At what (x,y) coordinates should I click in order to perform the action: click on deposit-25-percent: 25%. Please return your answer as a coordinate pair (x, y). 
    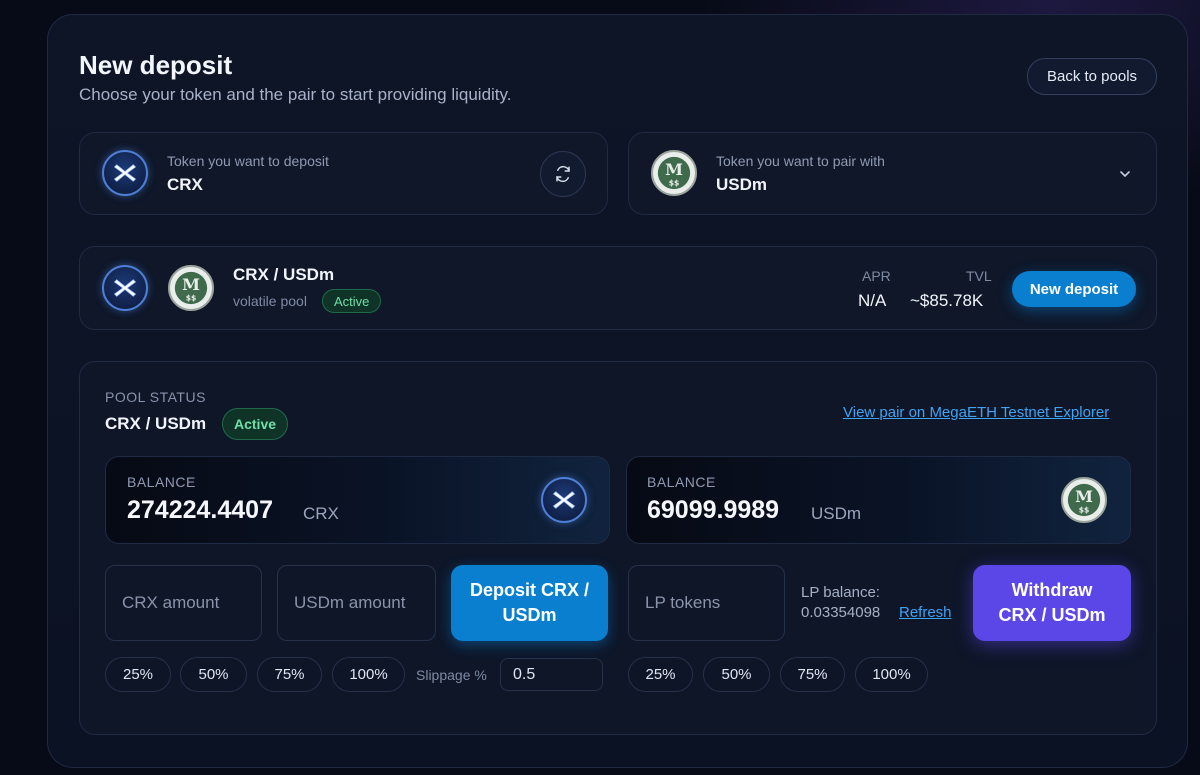
    Looking at the image, I should click on (138, 674).